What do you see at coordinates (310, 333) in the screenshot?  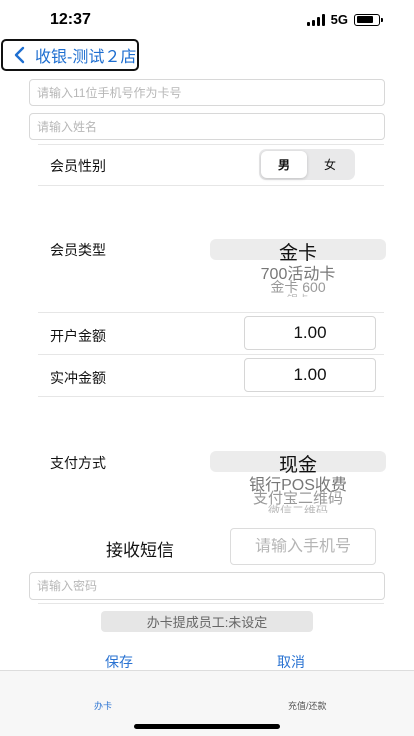 I see `opening-amount-input: 1.00` at bounding box center [310, 333].